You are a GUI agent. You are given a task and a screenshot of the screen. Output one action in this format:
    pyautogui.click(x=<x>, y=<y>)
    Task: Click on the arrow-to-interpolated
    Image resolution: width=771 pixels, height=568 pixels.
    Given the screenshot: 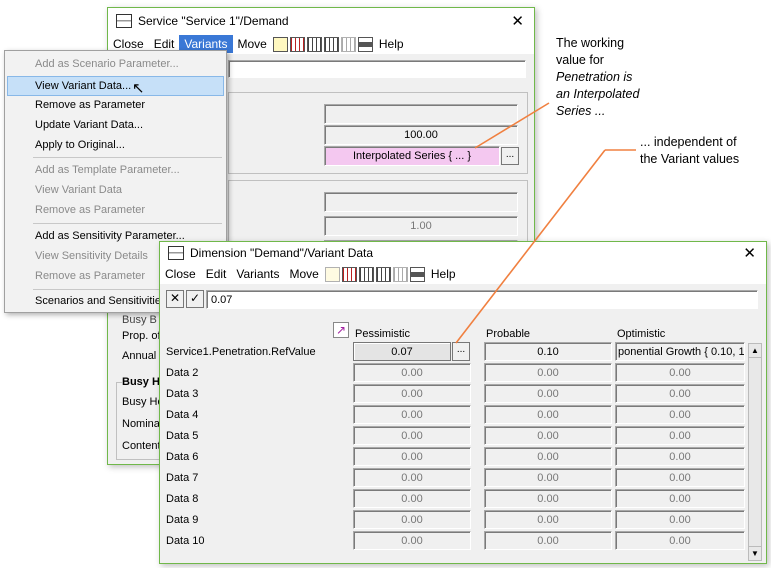 What is the action you would take?
    pyautogui.click(x=512, y=125)
    